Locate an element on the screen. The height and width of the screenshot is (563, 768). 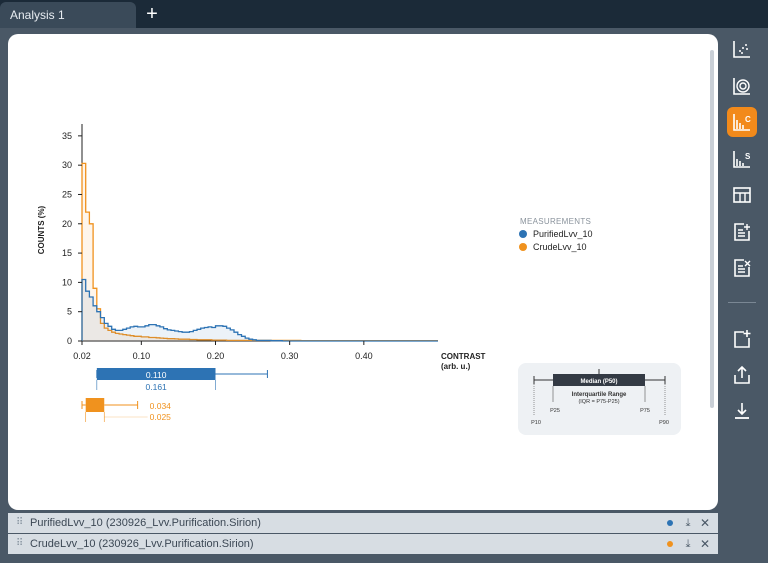
key-median-label: Median (P50) is located at coordinates (598, 382).